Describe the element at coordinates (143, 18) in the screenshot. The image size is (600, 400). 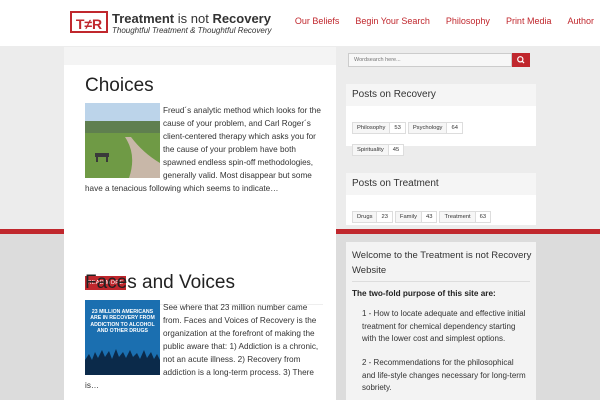
I see `site-title-part-1: Treatment` at that location.